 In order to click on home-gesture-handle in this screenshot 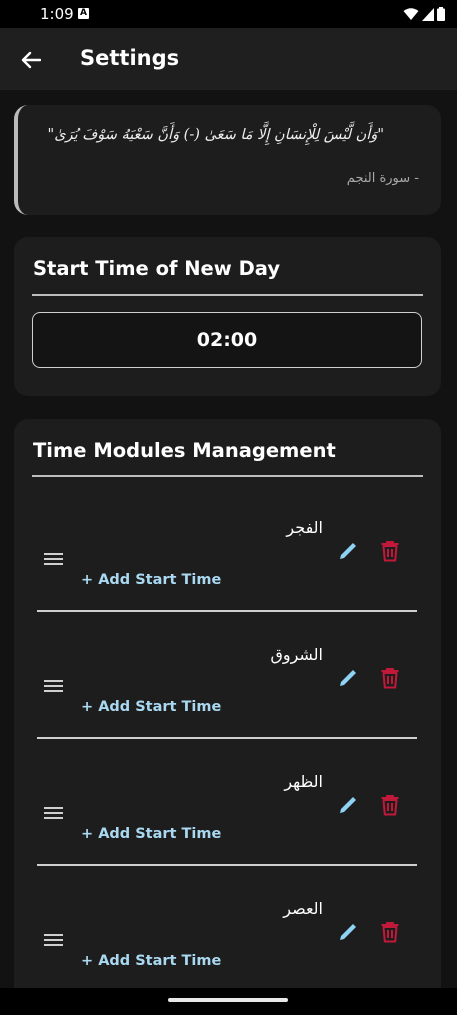, I will do `click(228, 1000)`.